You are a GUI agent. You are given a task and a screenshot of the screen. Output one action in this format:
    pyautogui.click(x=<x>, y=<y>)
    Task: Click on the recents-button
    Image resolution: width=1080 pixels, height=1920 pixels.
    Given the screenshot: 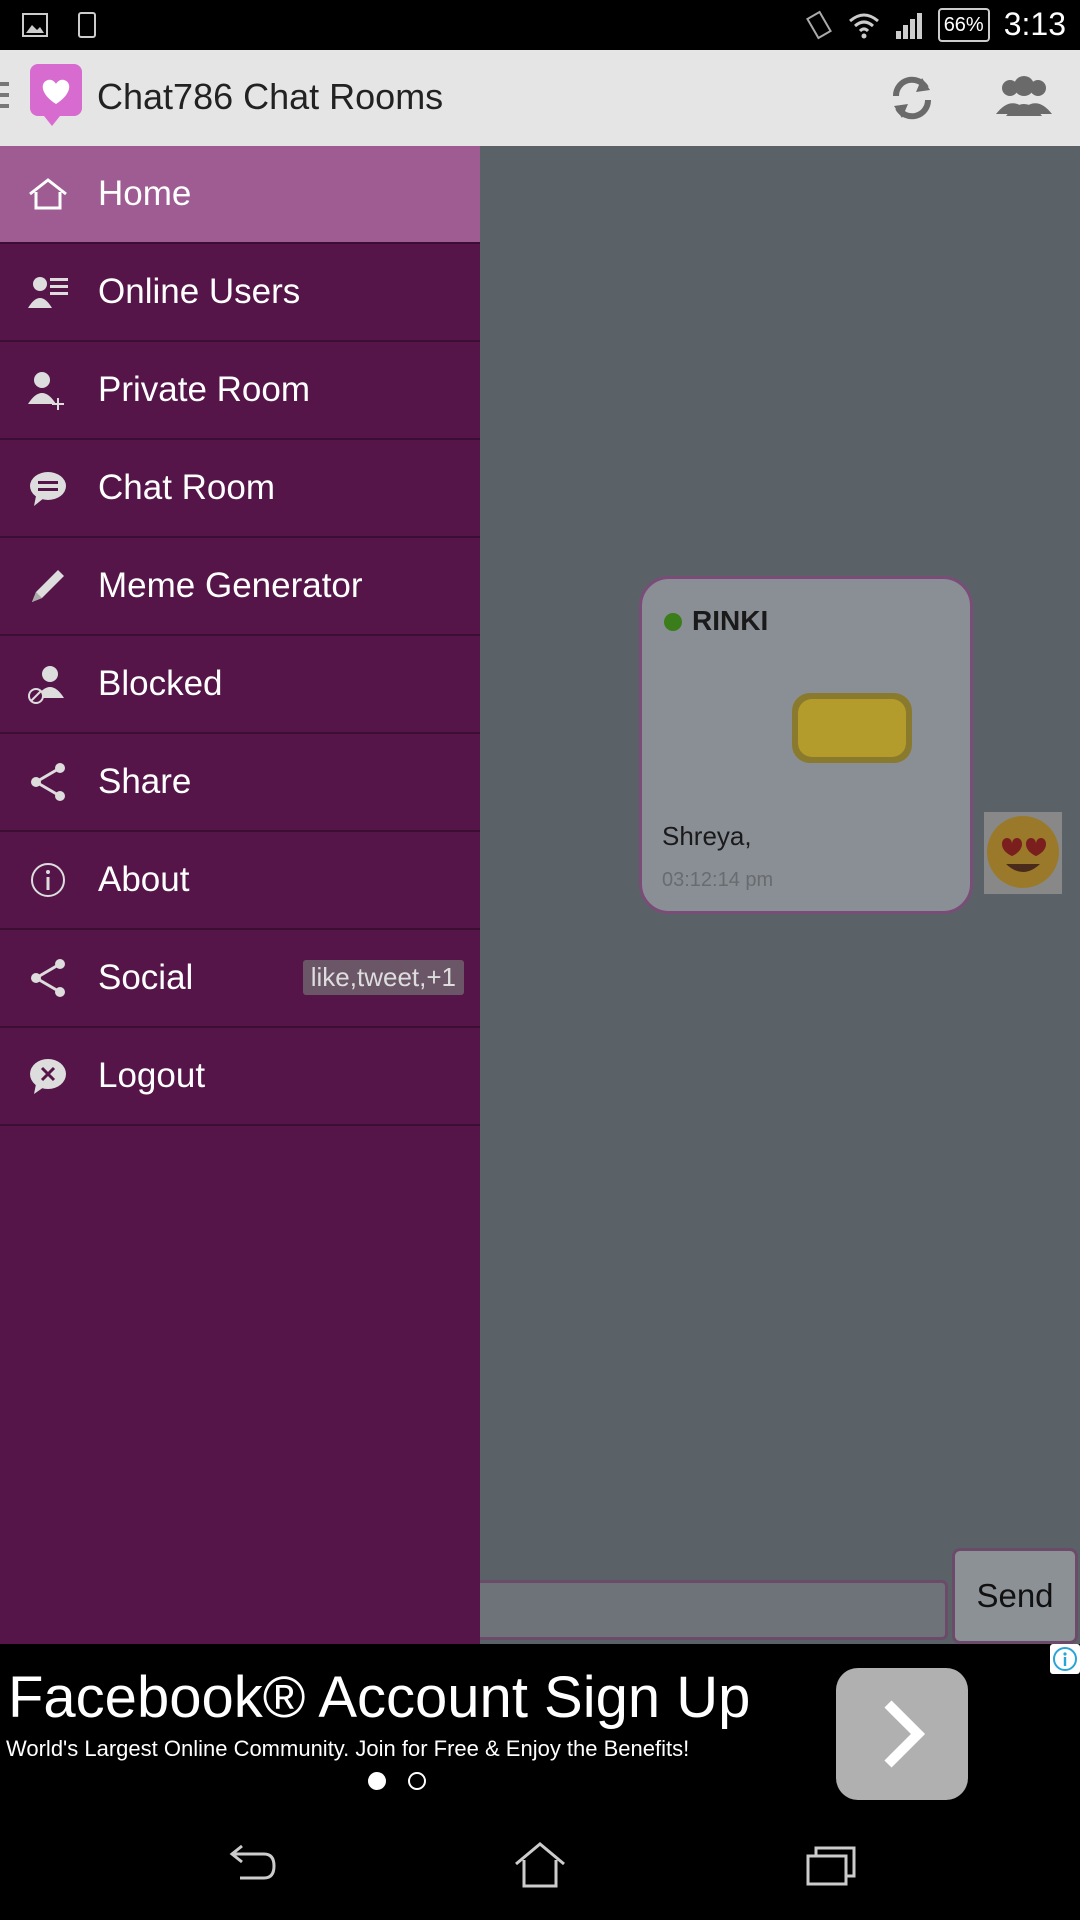 What is the action you would take?
    pyautogui.click(x=830, y=1865)
    